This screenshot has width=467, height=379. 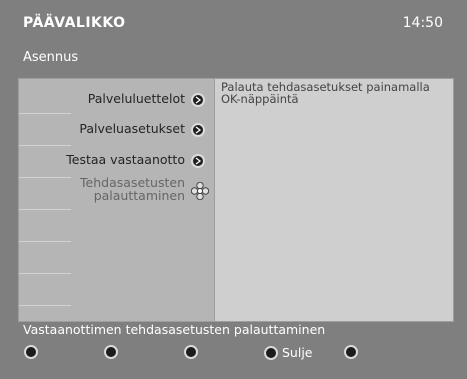 I want to click on menu-item-palveluasetukset: Palveluasetukset, so click(x=142, y=129).